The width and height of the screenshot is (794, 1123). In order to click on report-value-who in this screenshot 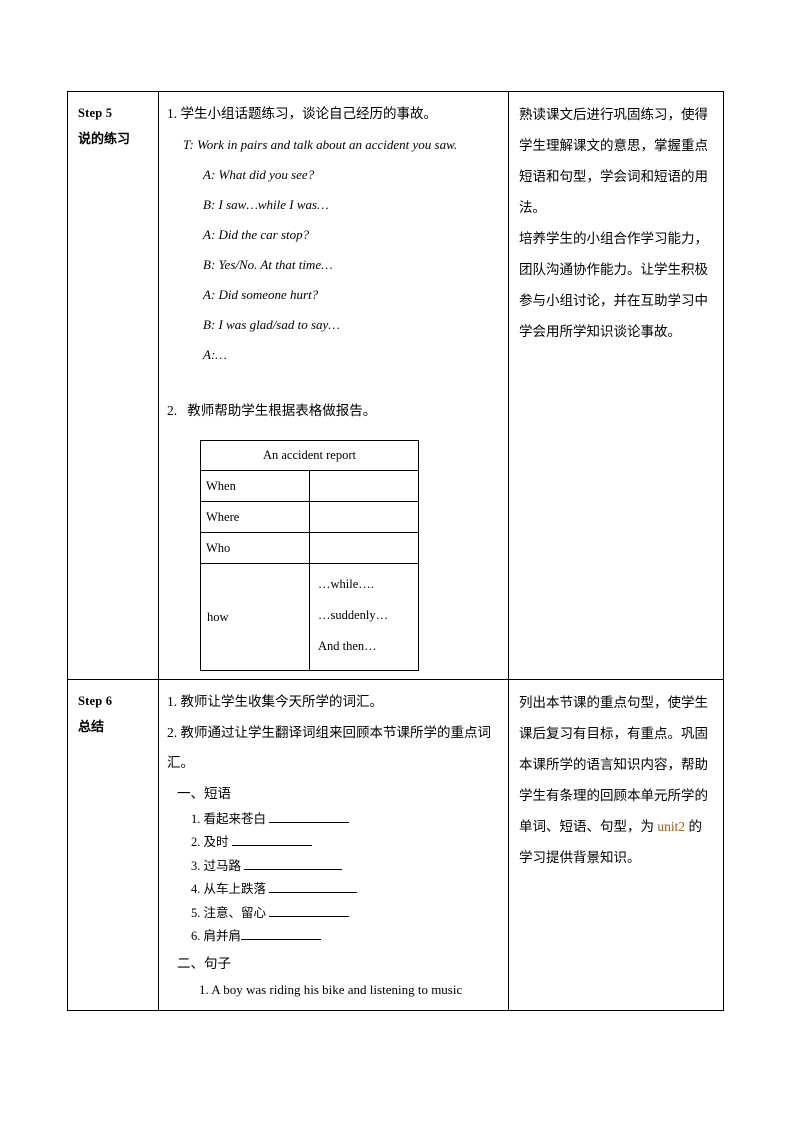, I will do `click(364, 548)`.